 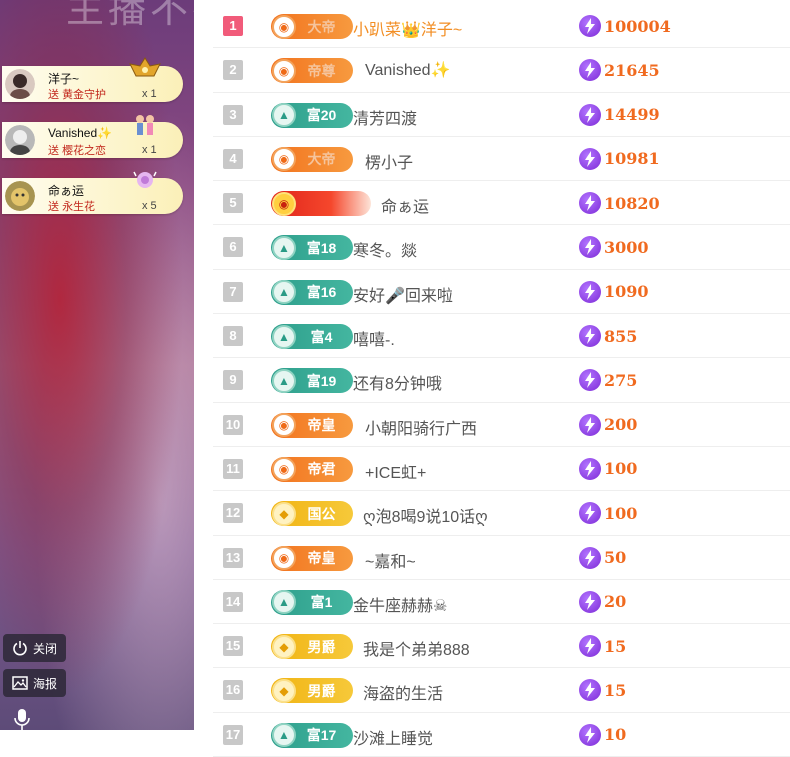 What do you see at coordinates (501, 292) in the screenshot?
I see `ranking-row: 7 ▲ 富16 安好🎤回来啦 1090` at bounding box center [501, 292].